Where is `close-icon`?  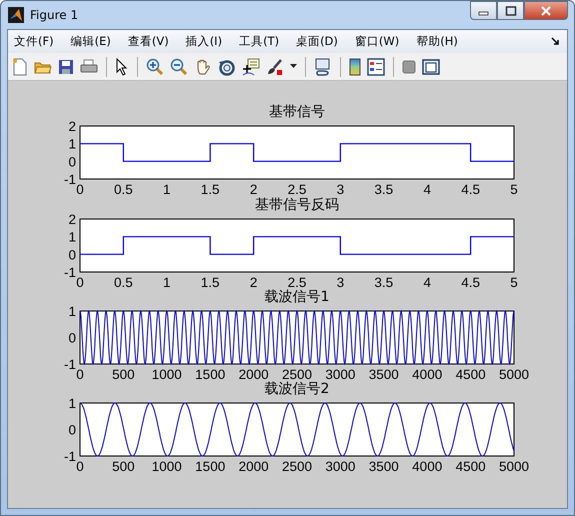 close-icon is located at coordinates (546, 11).